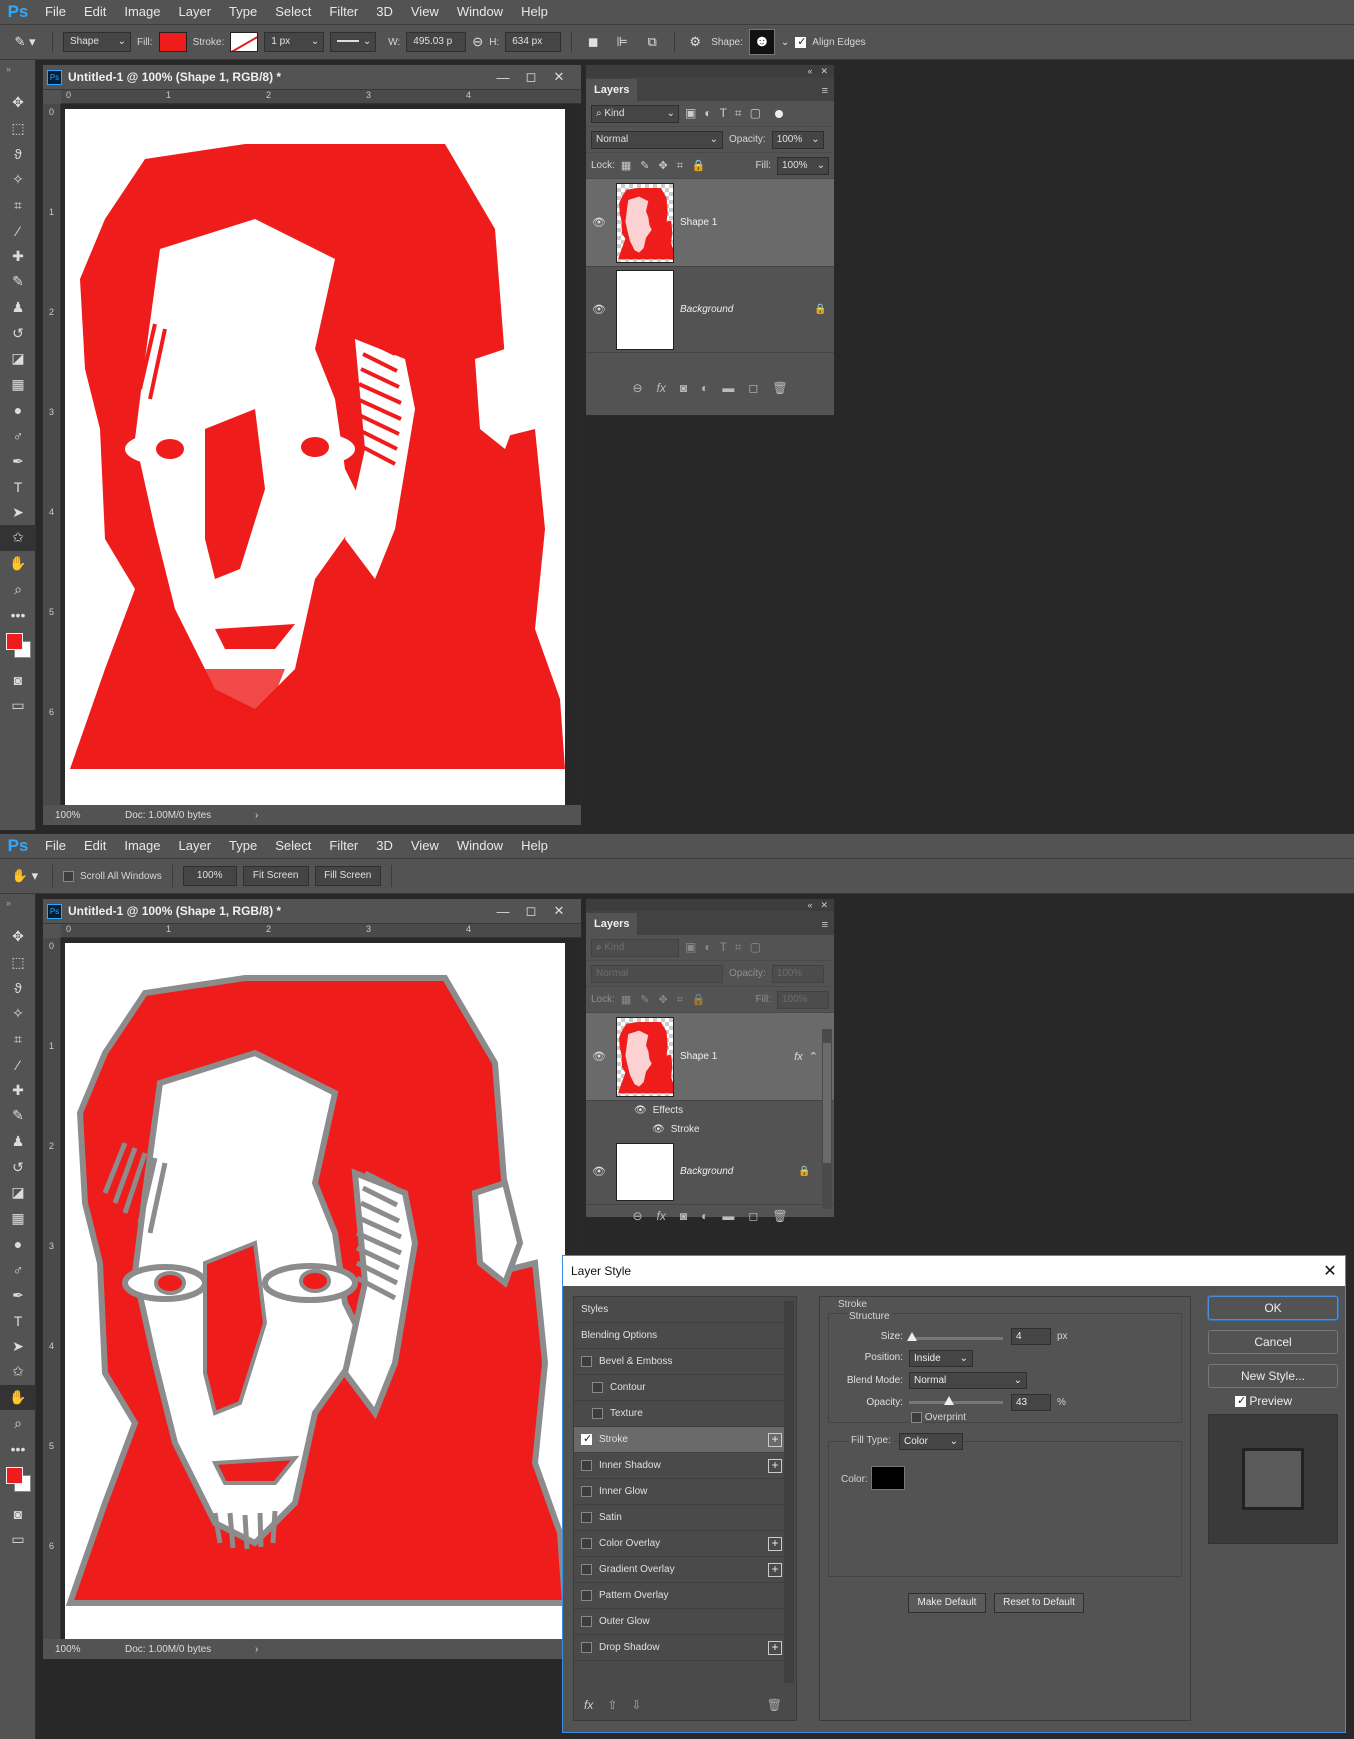 This screenshot has height=1739, width=1354. What do you see at coordinates (774, 1705) in the screenshot?
I see `trash-icon: 🗑` at bounding box center [774, 1705].